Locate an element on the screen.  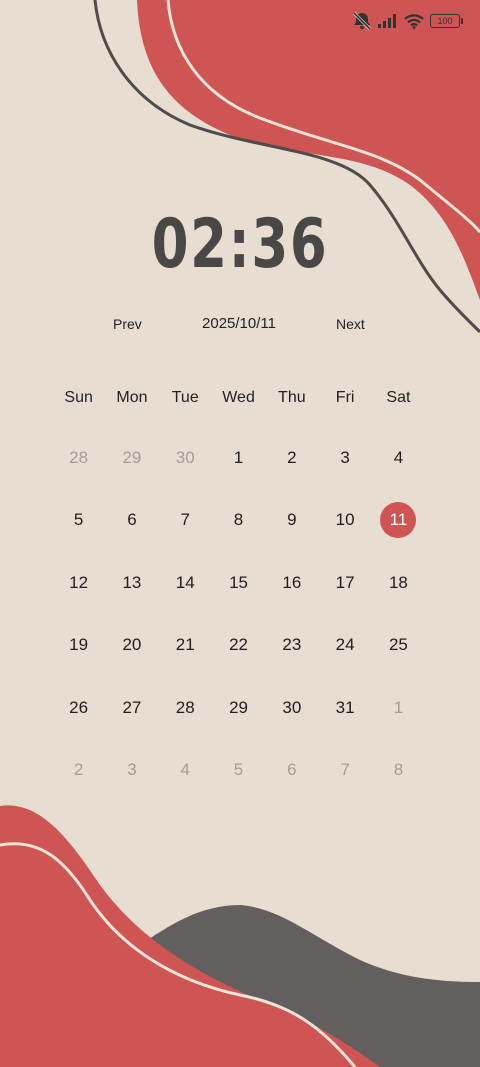
weekday-header: Sun Mon Tue Wed Thu Fri Sat is located at coordinates (252, 398).